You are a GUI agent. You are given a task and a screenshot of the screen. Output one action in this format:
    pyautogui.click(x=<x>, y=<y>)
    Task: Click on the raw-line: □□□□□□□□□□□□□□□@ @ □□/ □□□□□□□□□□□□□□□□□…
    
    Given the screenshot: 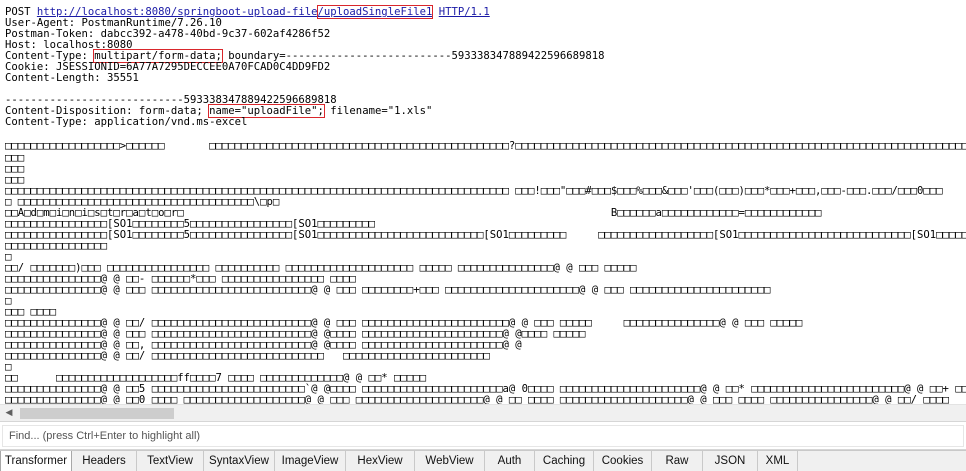 What is the action you would take?
    pyautogui.click(x=247, y=356)
    